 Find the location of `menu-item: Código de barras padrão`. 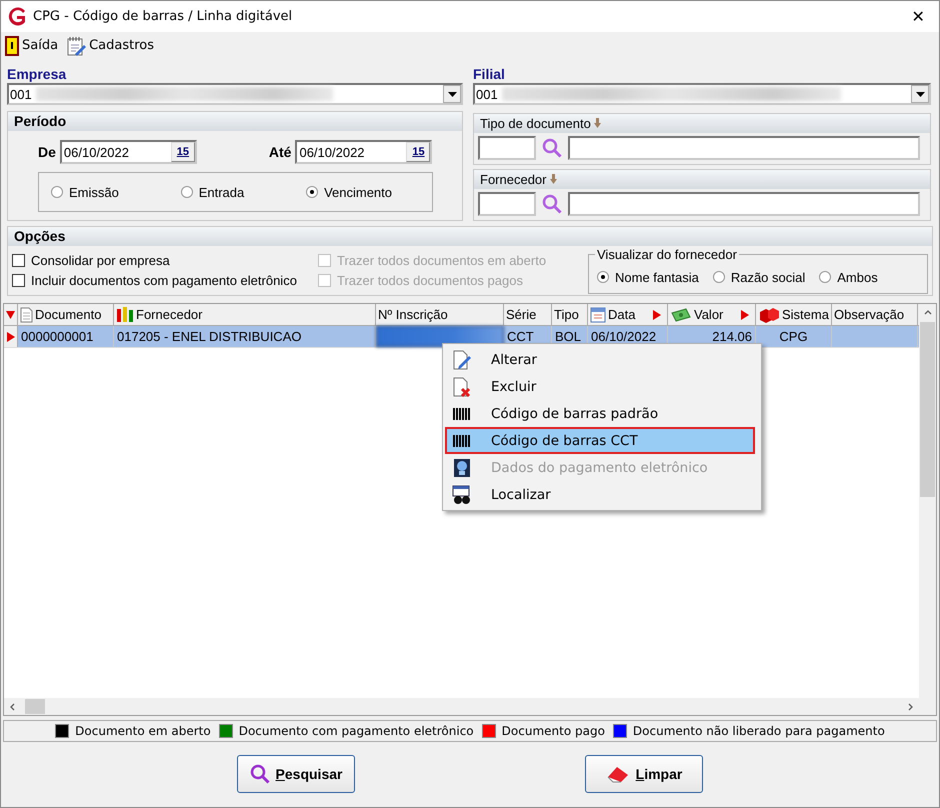

menu-item: Código de barras padrão is located at coordinates (602, 413).